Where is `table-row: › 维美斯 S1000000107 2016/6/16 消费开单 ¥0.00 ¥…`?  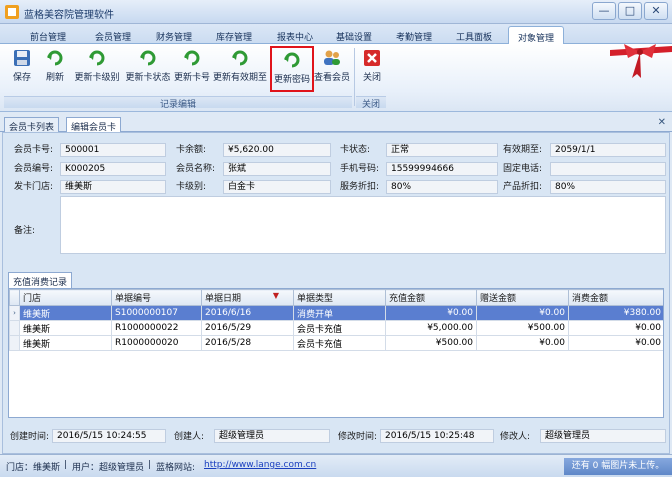
table-row: › 维美斯 S1000000107 2016/6/16 消费开单 ¥0.00 ¥… is located at coordinates (336, 313).